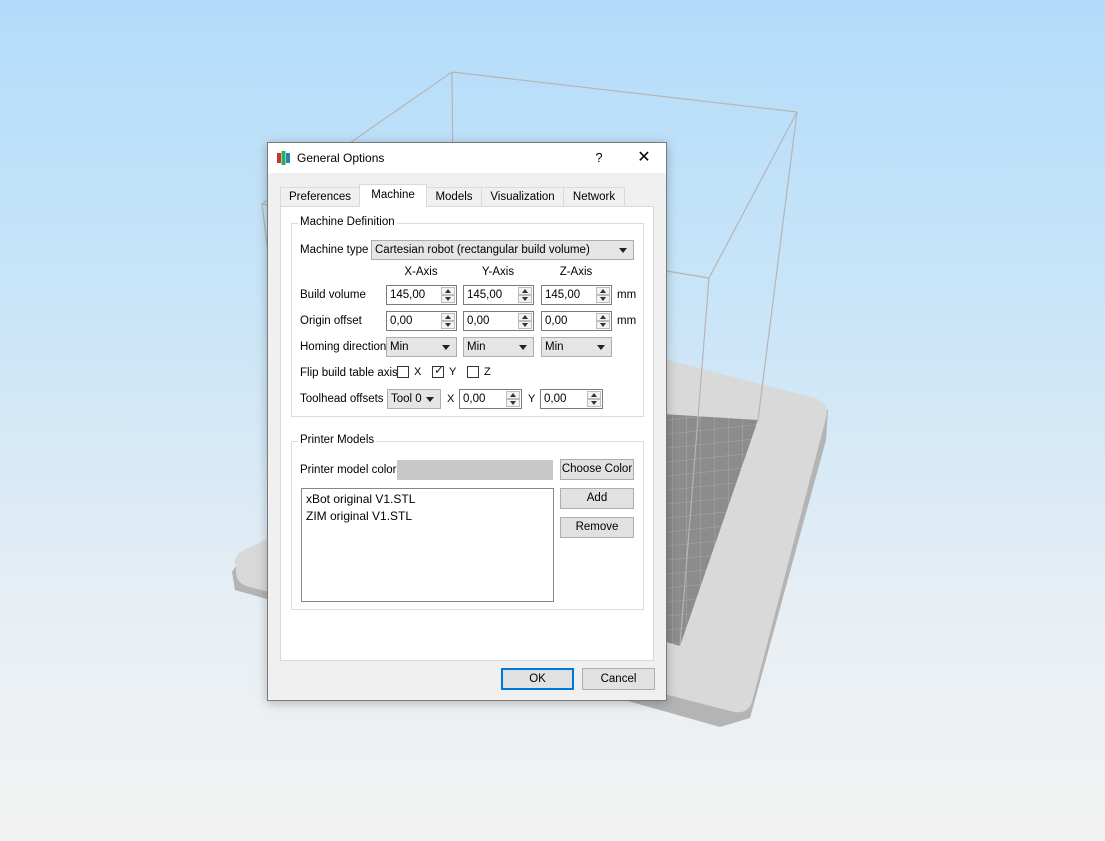 Image resolution: width=1105 pixels, height=841 pixels. What do you see at coordinates (485, 295) in the screenshot?
I see `build-volume-y-value: 145,00` at bounding box center [485, 295].